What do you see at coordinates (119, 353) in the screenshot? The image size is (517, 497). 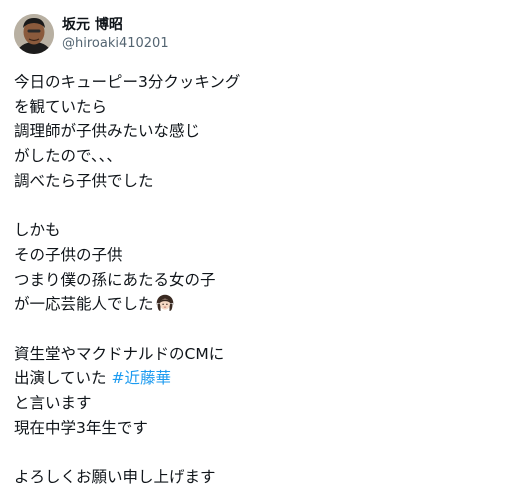 I see `tweet-line: 資生堂やマクドナルドのCMに` at bounding box center [119, 353].